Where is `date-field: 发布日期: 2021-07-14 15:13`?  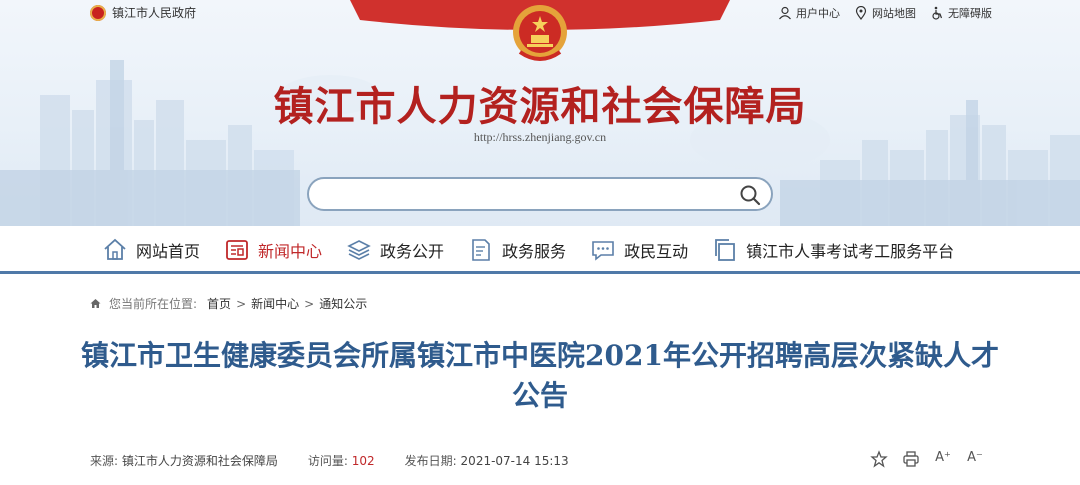 date-field: 发布日期: 2021-07-14 15:13 is located at coordinates (487, 460).